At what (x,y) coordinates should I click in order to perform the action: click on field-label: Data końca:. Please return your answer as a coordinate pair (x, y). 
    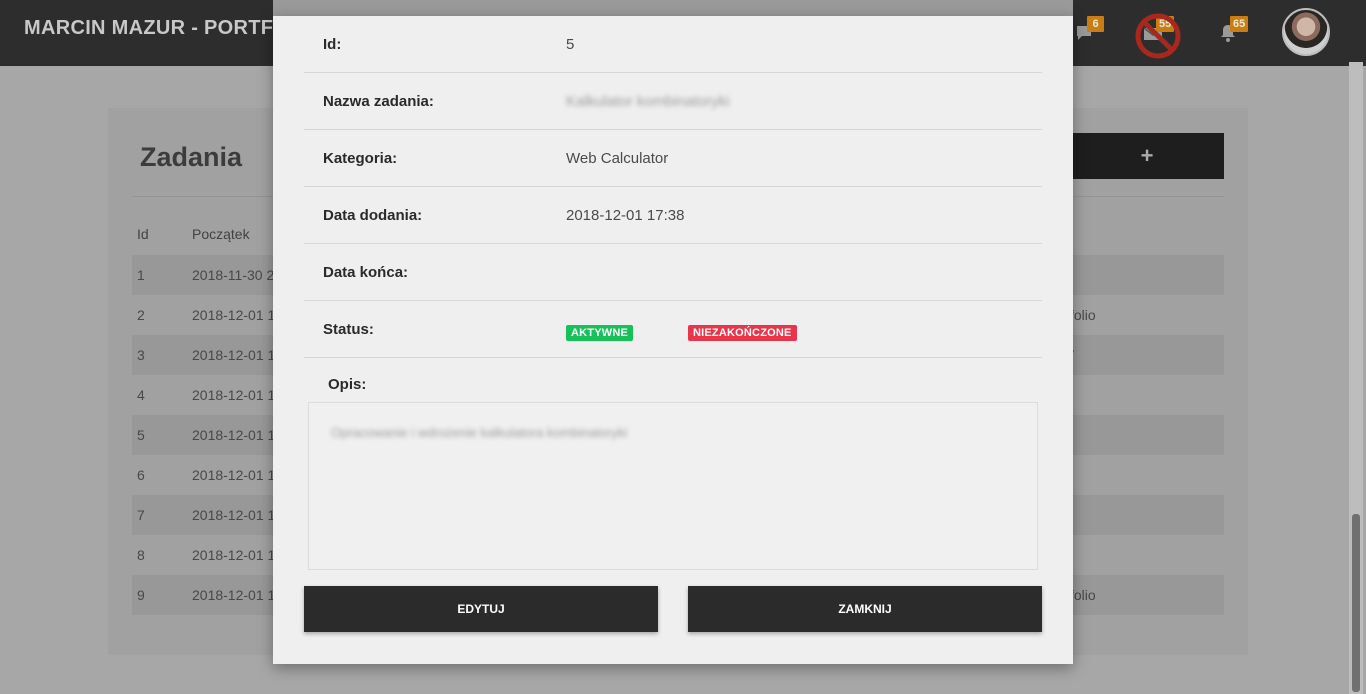
    Looking at the image, I should click on (366, 272).